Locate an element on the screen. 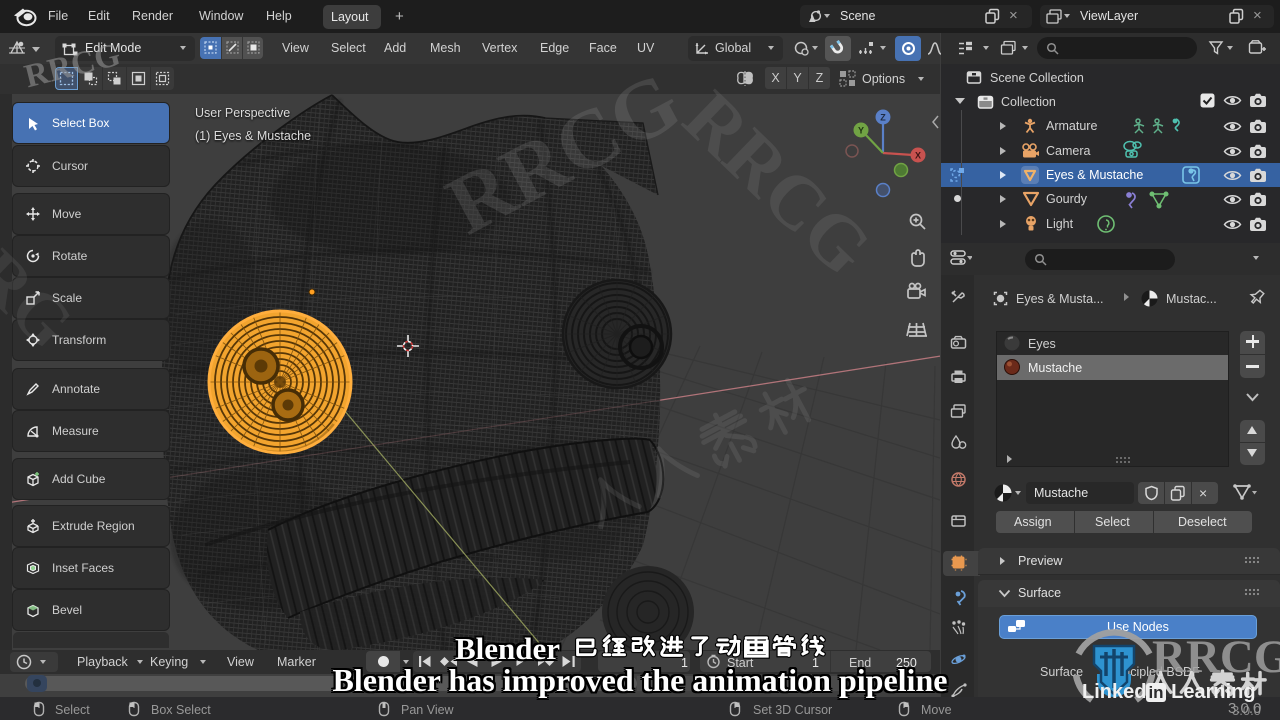  svg-text: Z is located at coordinates (883, 118).